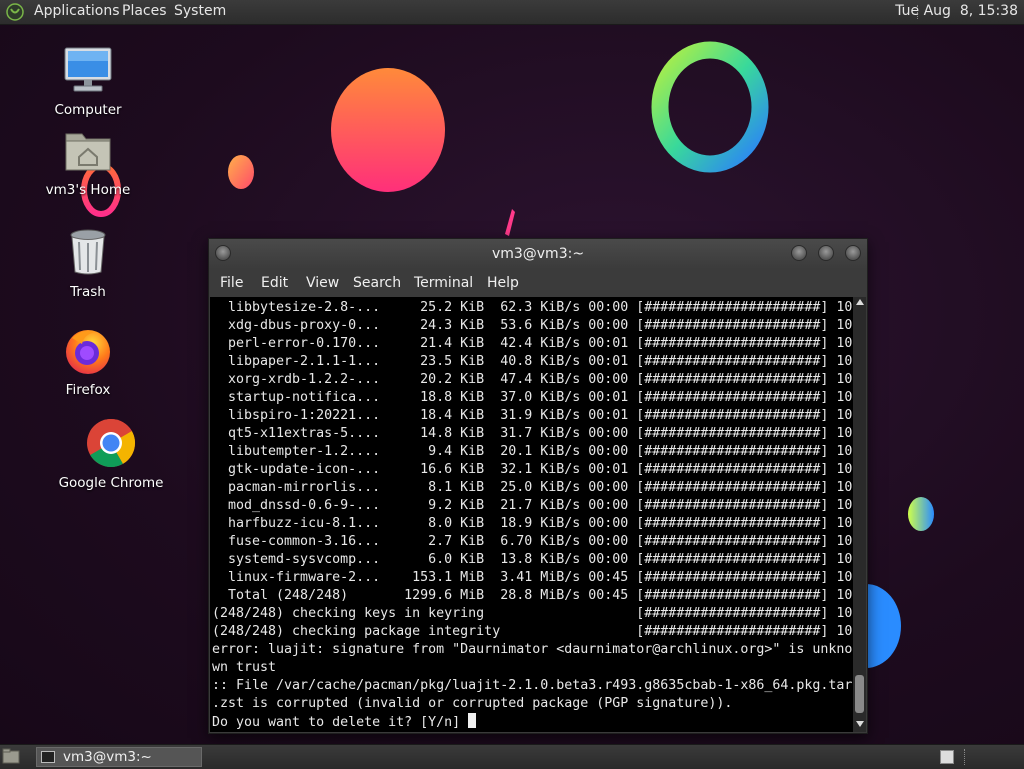 The width and height of the screenshot is (1024, 769). I want to click on desktop-icon-label: vm3's Home, so click(88, 190).